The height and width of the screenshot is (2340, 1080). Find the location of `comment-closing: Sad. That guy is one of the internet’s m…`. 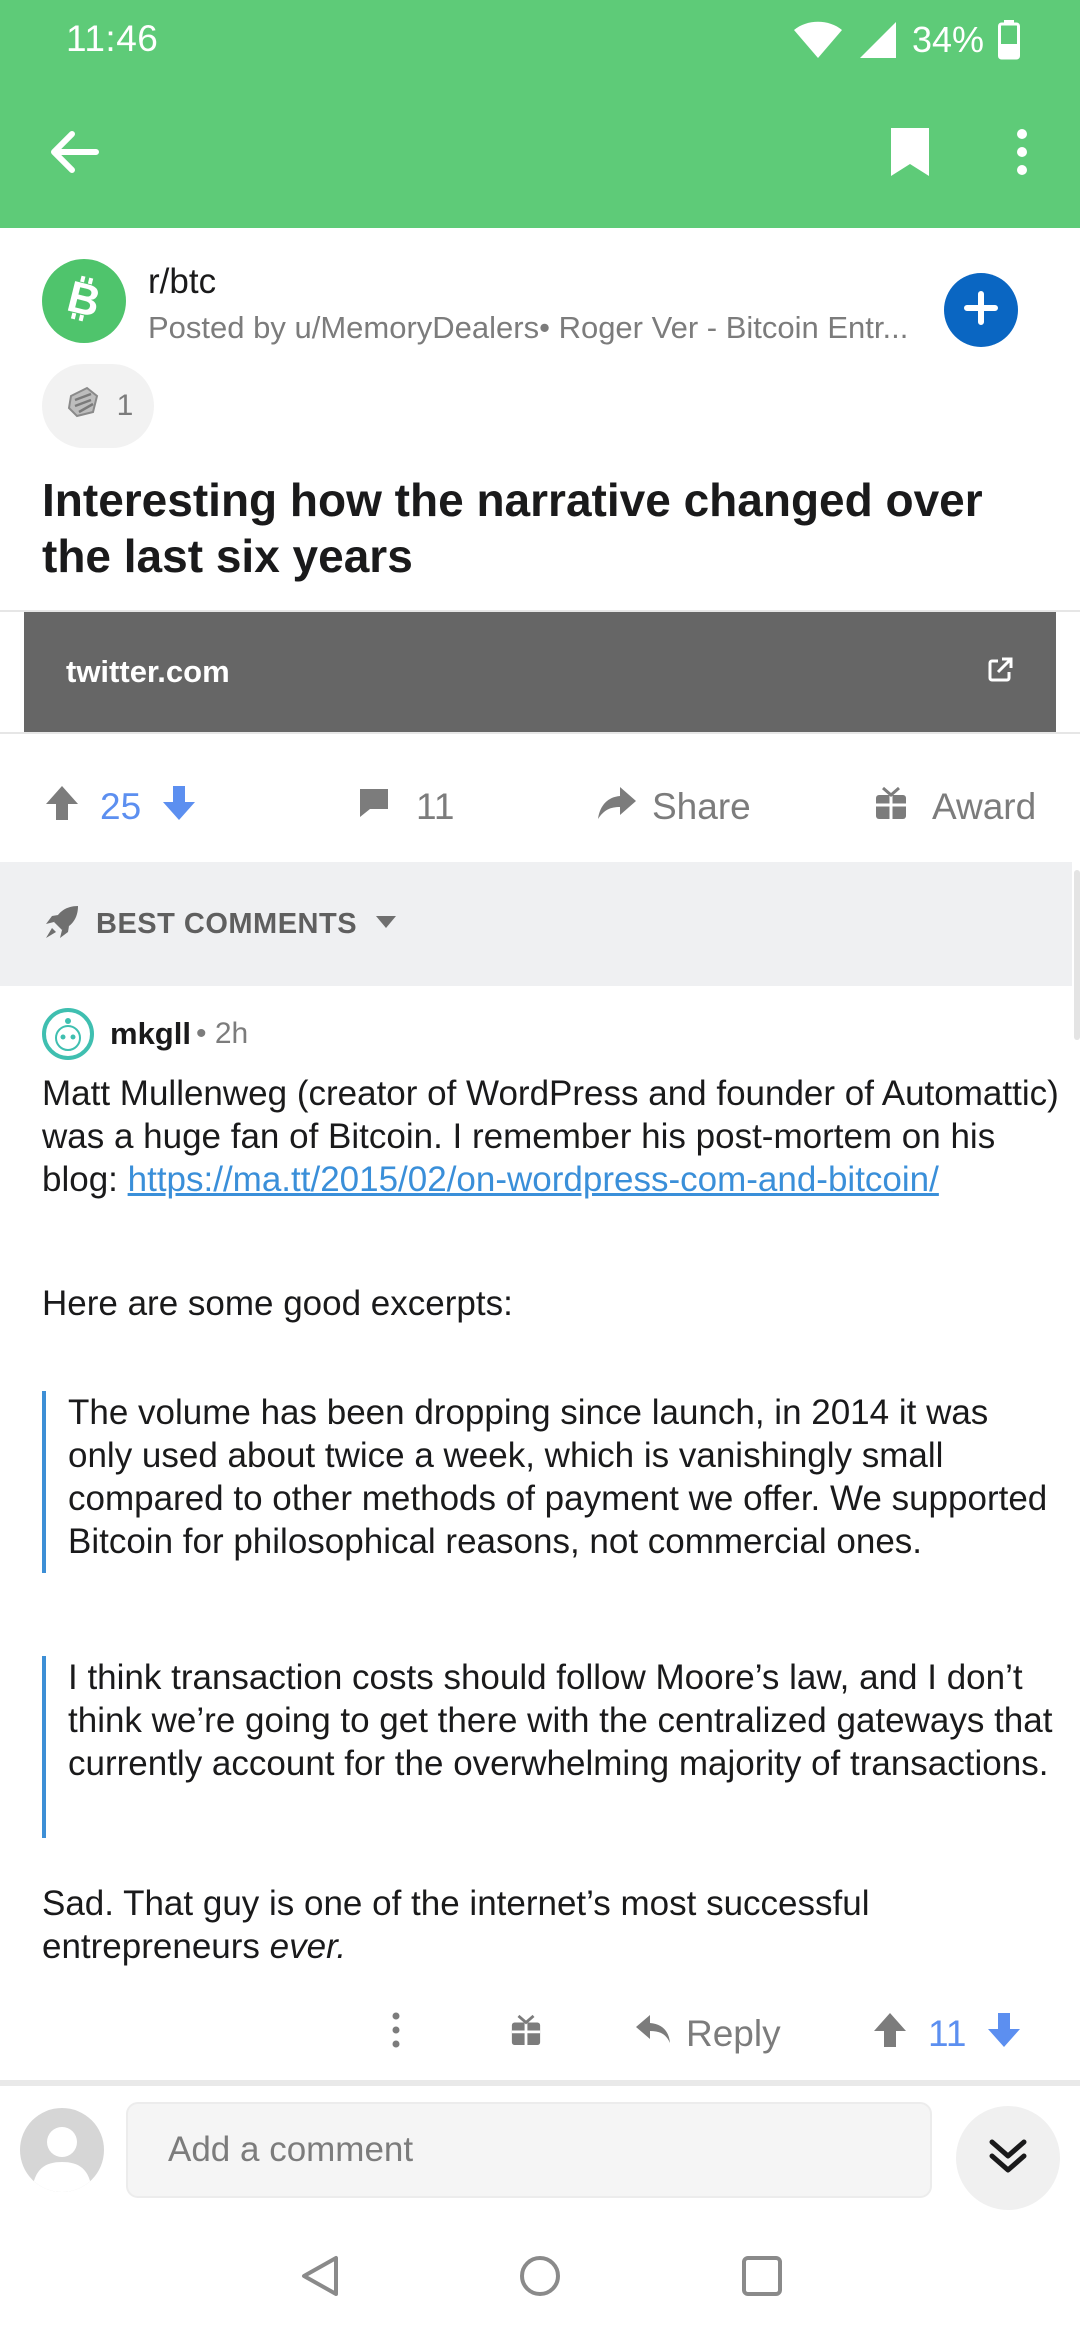

comment-closing: Sad. That guy is one of the internet’s m… is located at coordinates (552, 1925).